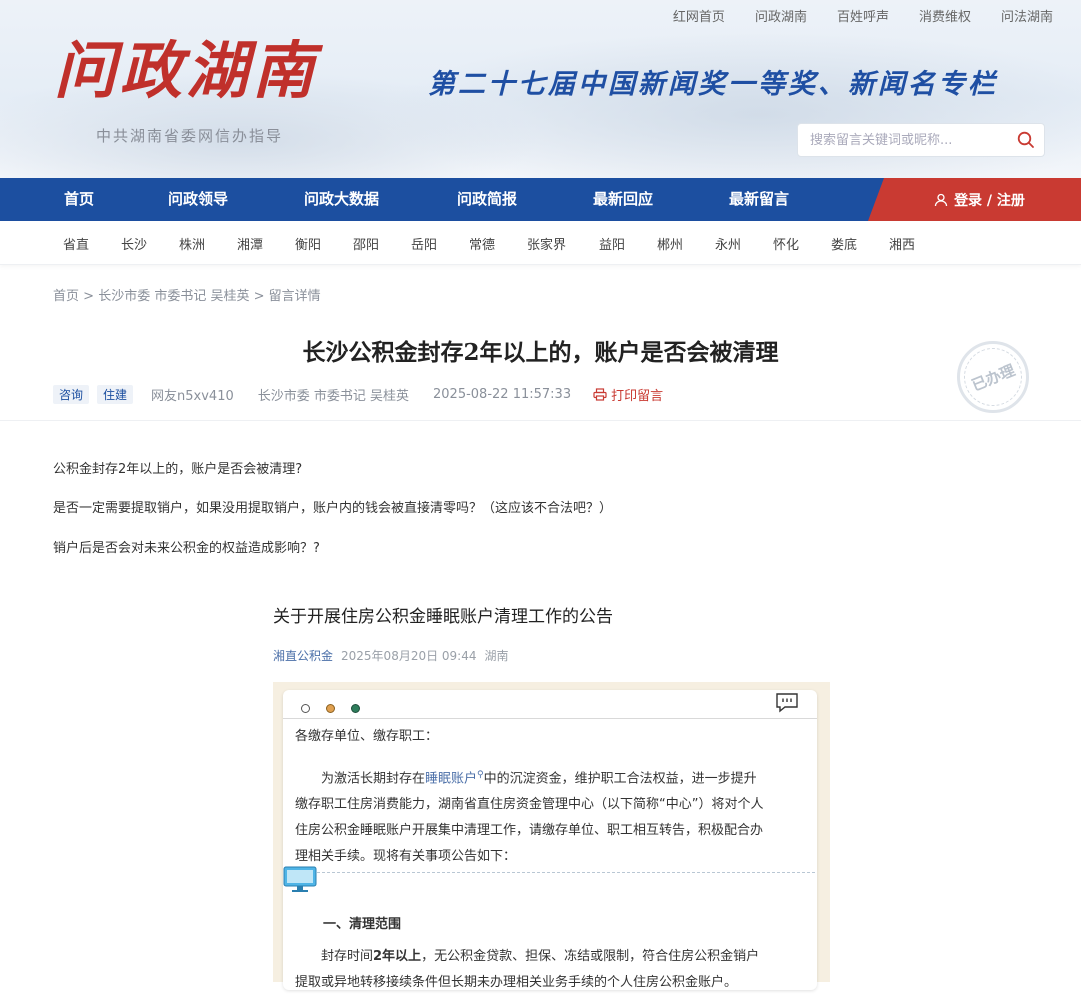  I want to click on city-hengyang: 衡阳, so click(308, 243).